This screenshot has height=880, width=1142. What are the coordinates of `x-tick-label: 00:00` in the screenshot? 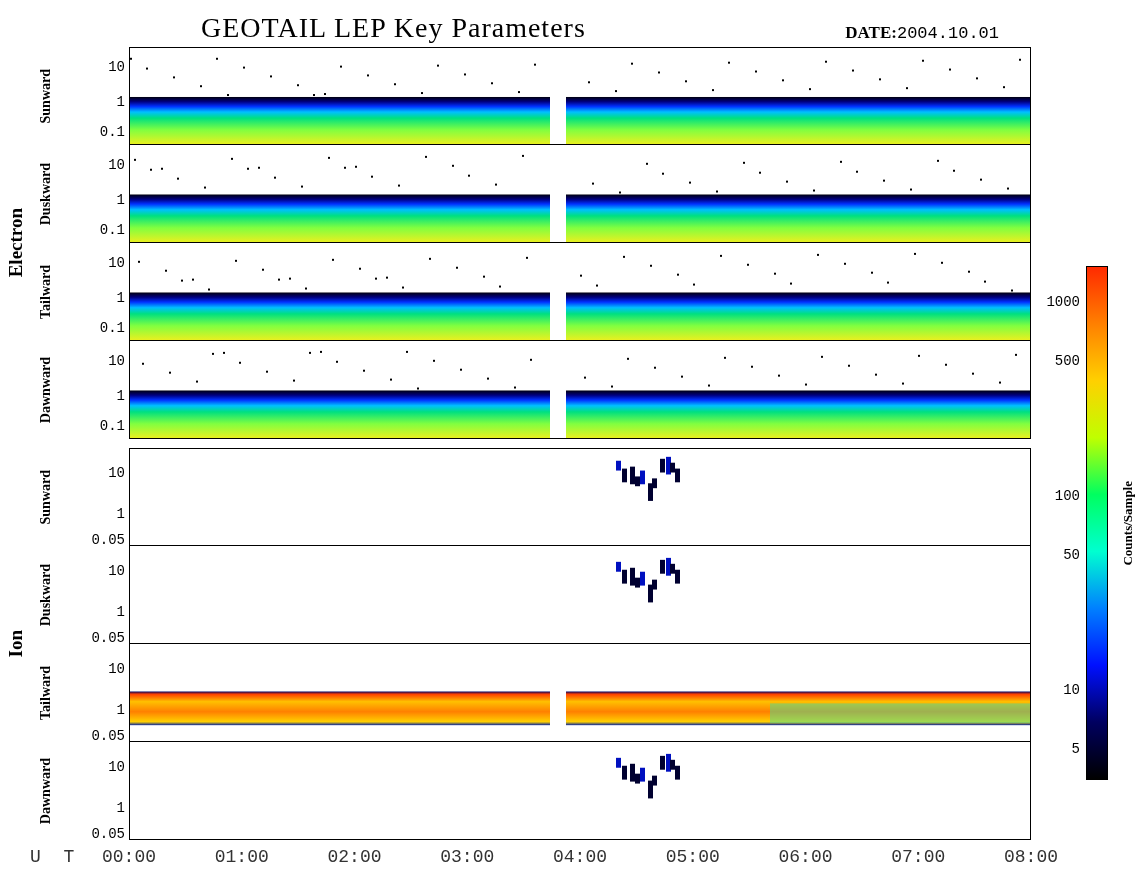 It's located at (129, 857).